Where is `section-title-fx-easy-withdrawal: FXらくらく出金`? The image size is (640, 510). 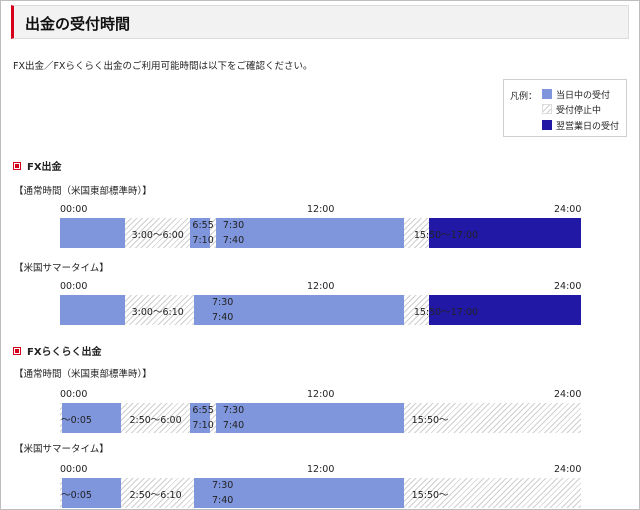
section-title-fx-easy-withdrawal: FXらくらく出金 is located at coordinates (57, 350).